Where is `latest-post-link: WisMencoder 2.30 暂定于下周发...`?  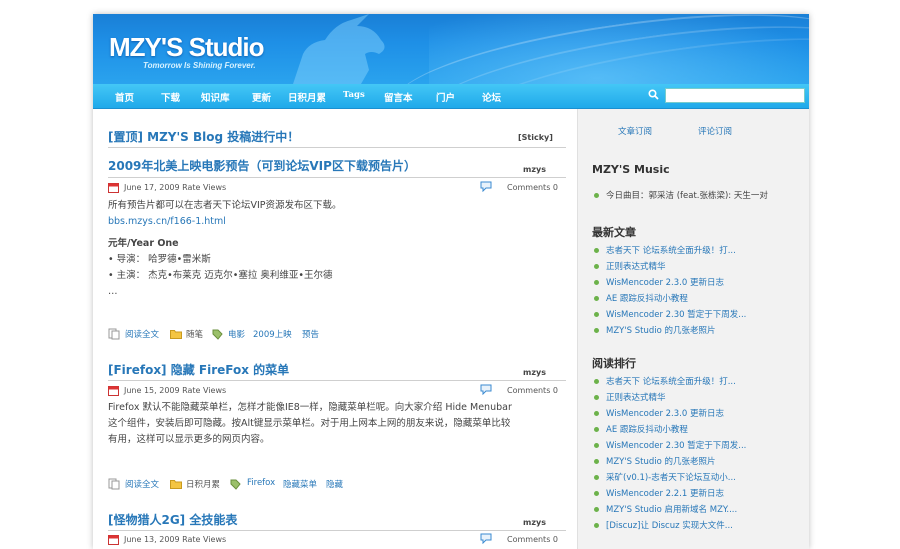 latest-post-link: WisMencoder 2.30 暂定于下周发... is located at coordinates (670, 314).